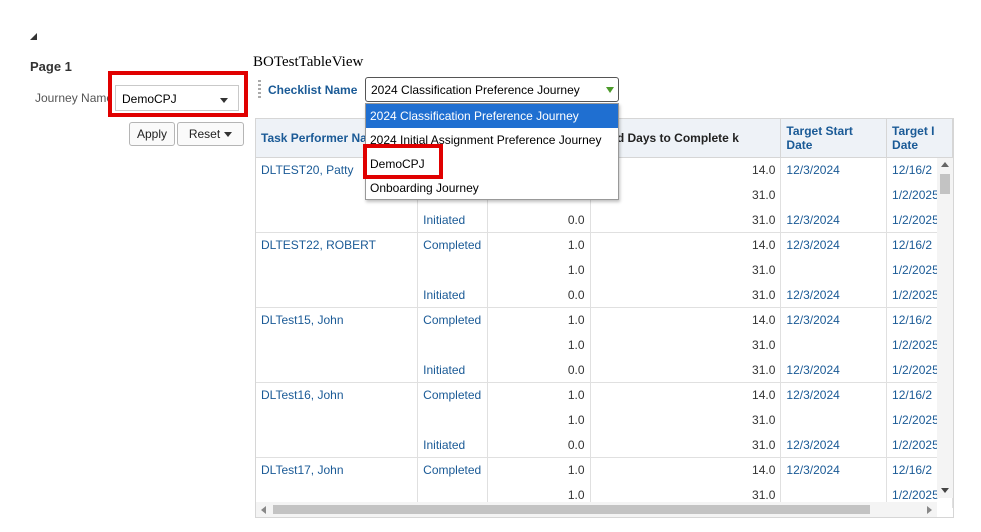 Image resolution: width=981 pixels, height=532 pixels. I want to click on header-target-start-date: Target Start Date, so click(834, 138).